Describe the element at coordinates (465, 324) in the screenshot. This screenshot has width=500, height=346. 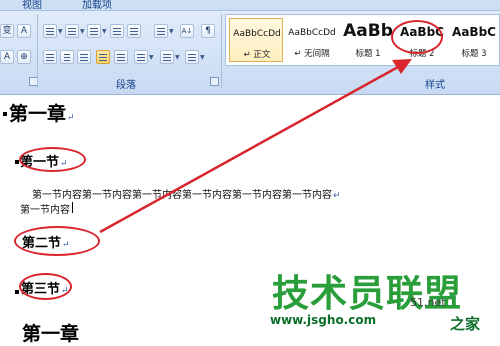
I see `watermark-tail-text: 之家` at that location.